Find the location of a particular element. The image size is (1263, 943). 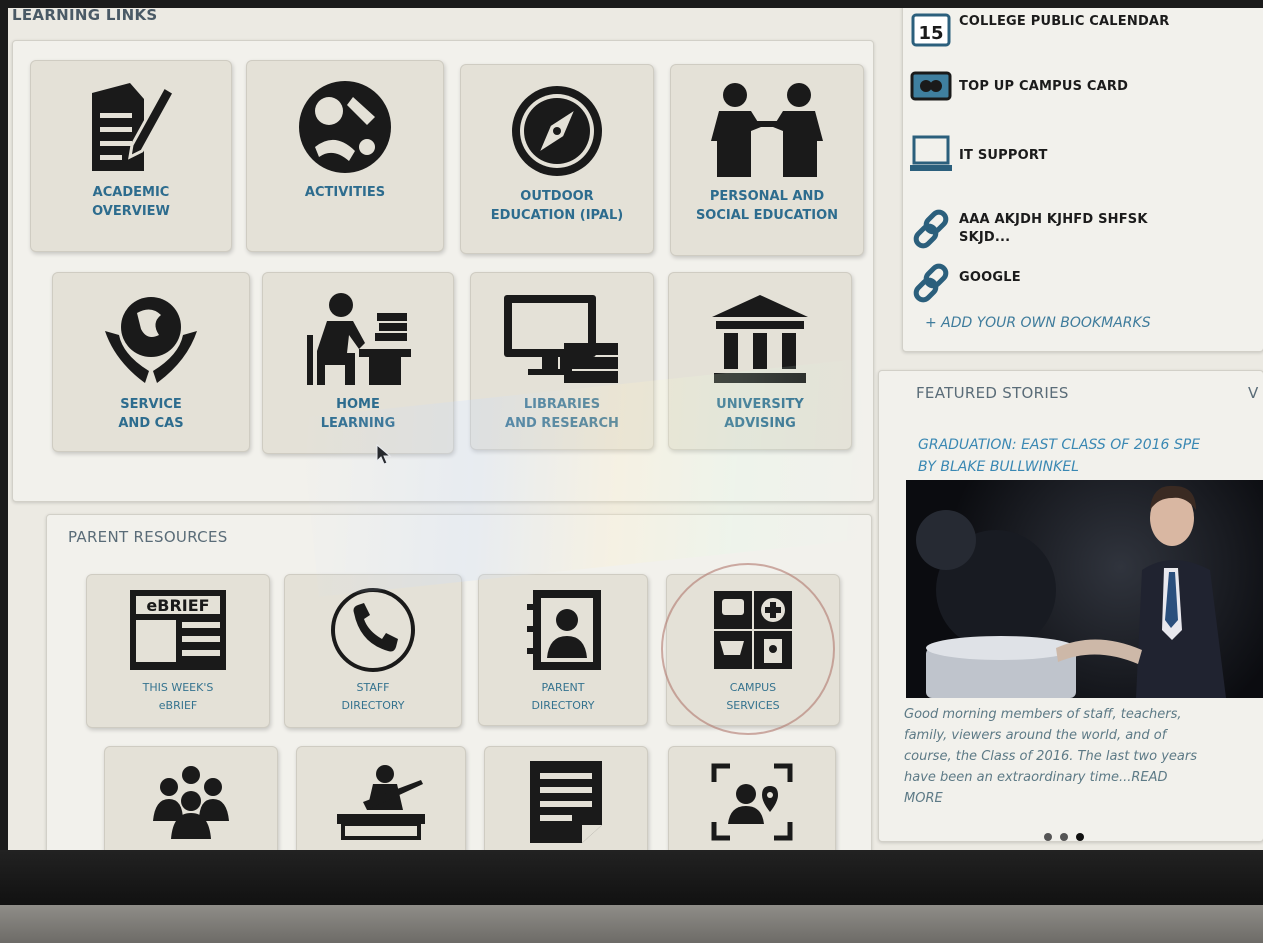

tile-university-advising: UNIVERSITY ADVISING is located at coordinates (760, 361).